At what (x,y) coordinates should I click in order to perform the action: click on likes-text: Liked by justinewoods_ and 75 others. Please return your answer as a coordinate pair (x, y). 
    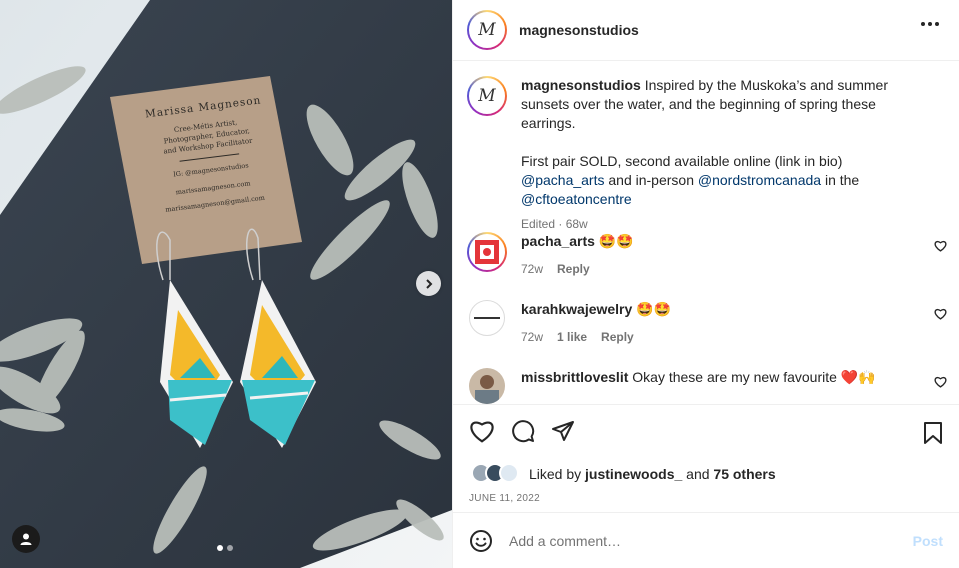
    Looking at the image, I should click on (652, 474).